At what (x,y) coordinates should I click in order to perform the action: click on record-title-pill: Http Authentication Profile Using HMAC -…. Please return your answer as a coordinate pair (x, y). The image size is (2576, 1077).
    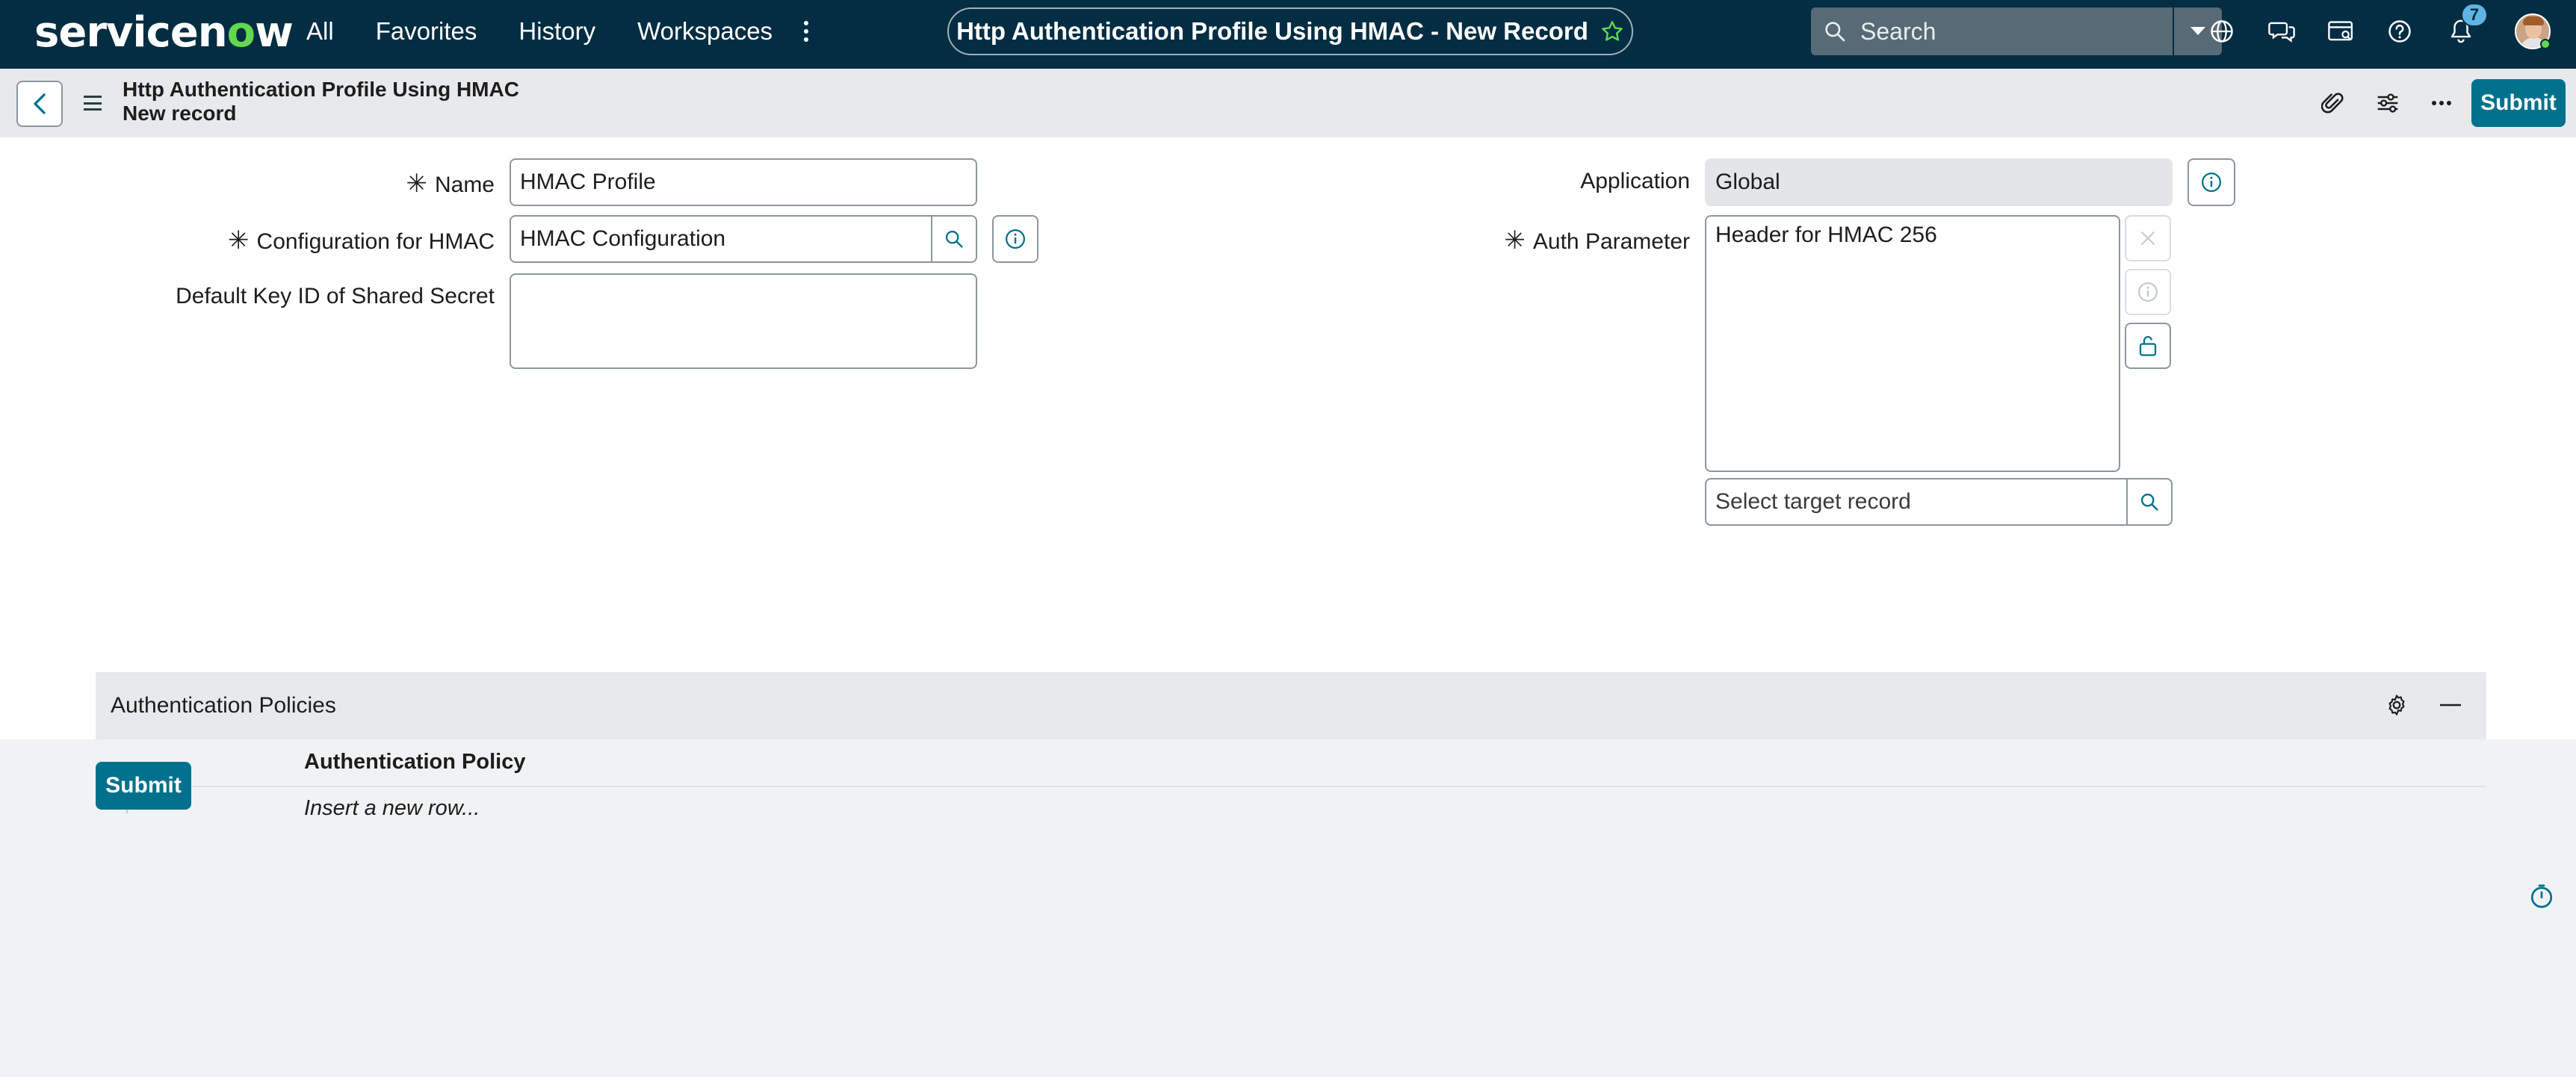
    Looking at the image, I should click on (1290, 31).